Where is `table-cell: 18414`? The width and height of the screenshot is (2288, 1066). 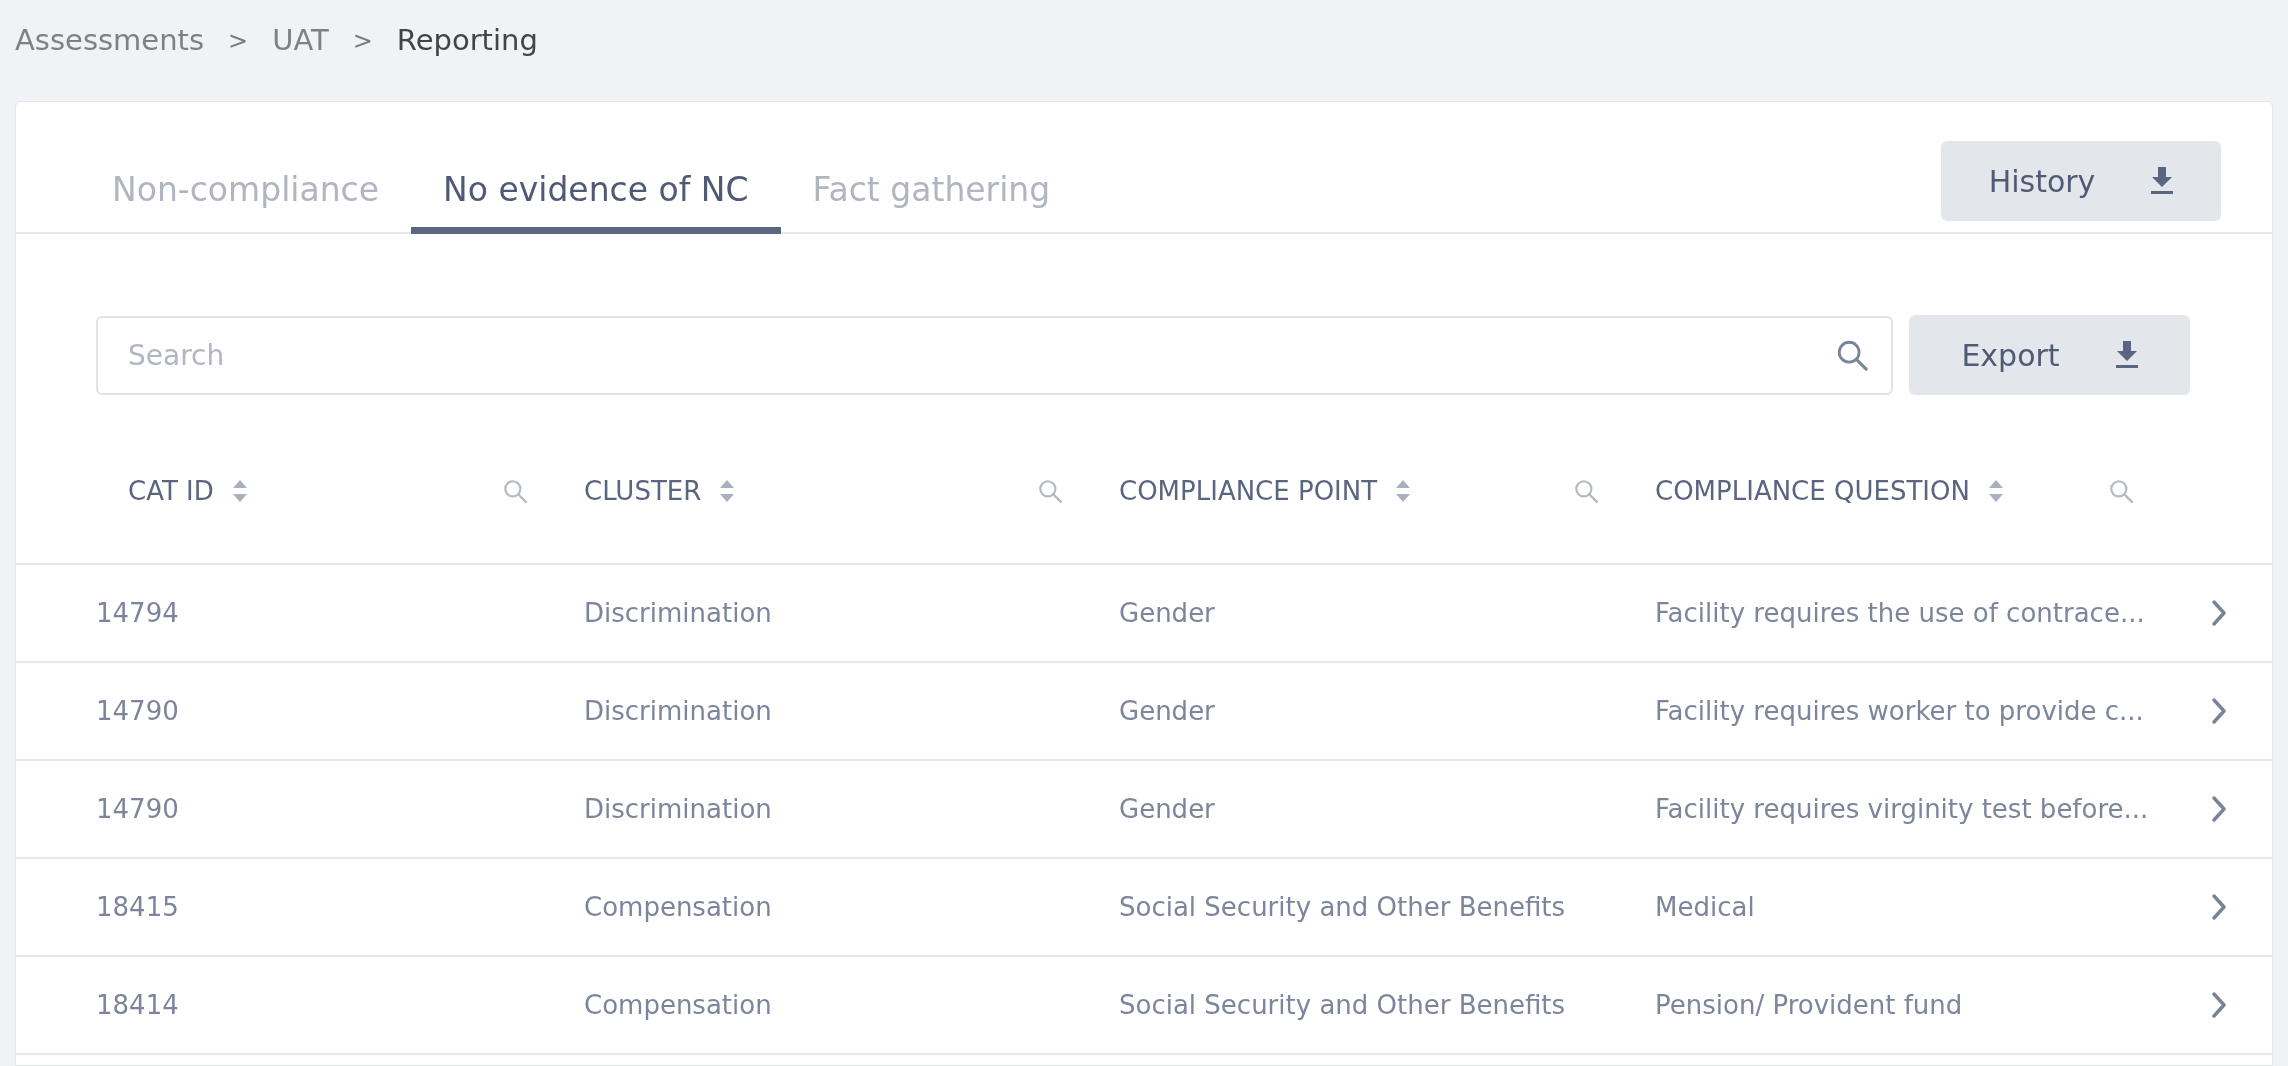
table-cell: 18414 is located at coordinates (137, 1004).